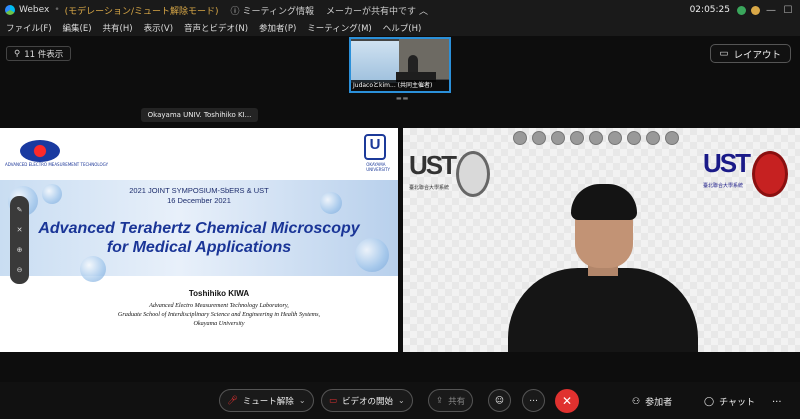  What do you see at coordinates (724, 53) in the screenshot?
I see `layout-icon: ▭` at bounding box center [724, 53].